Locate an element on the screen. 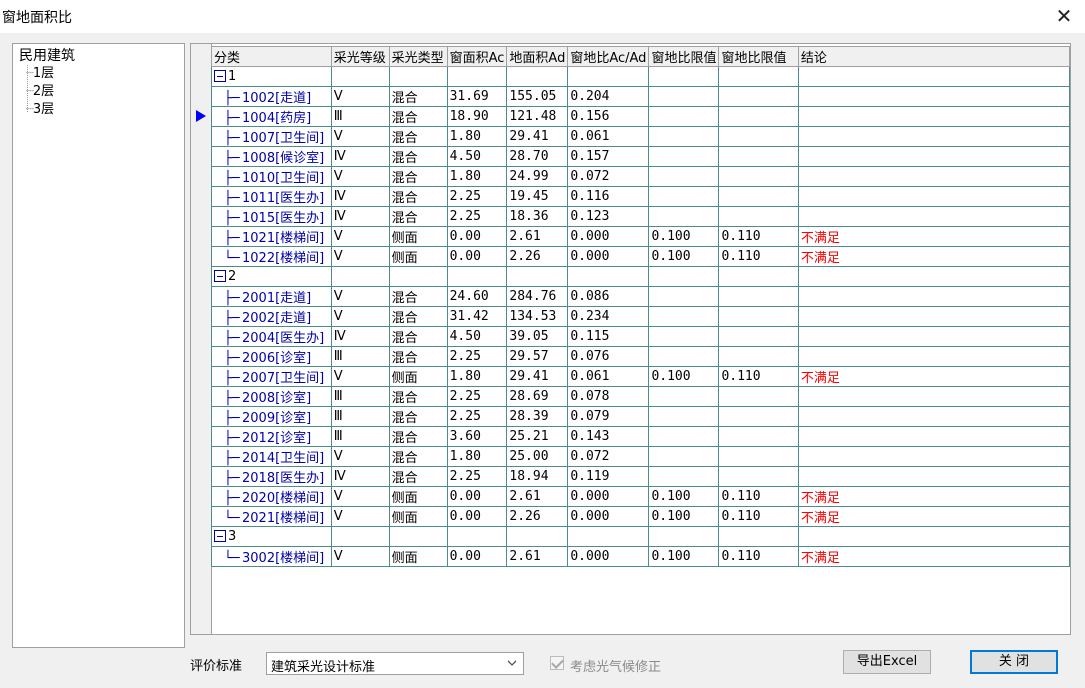 Image resolution: width=1085 pixels, height=688 pixels. column-header: 窗面积Ac is located at coordinates (477, 56).